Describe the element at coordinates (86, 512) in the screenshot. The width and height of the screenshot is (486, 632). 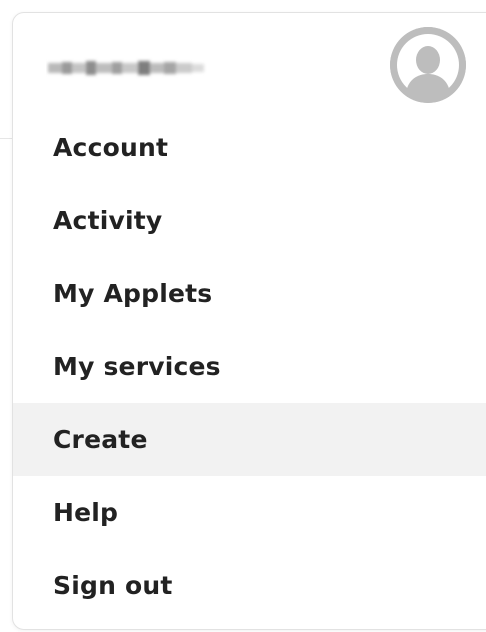
I see `menu-item-label: Help` at that location.